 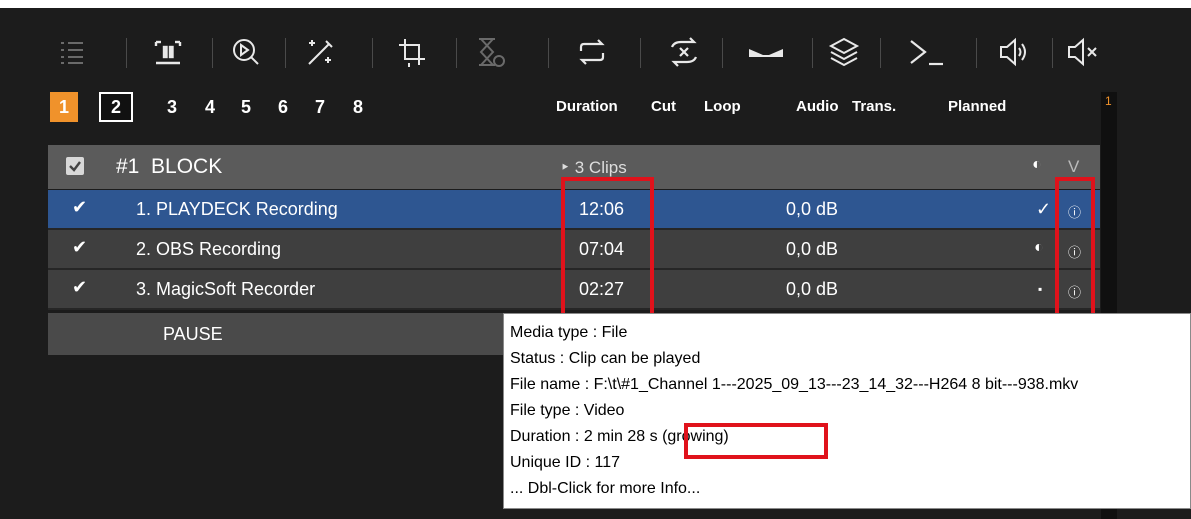 I want to click on tab-2: 2, so click(x=116, y=107).